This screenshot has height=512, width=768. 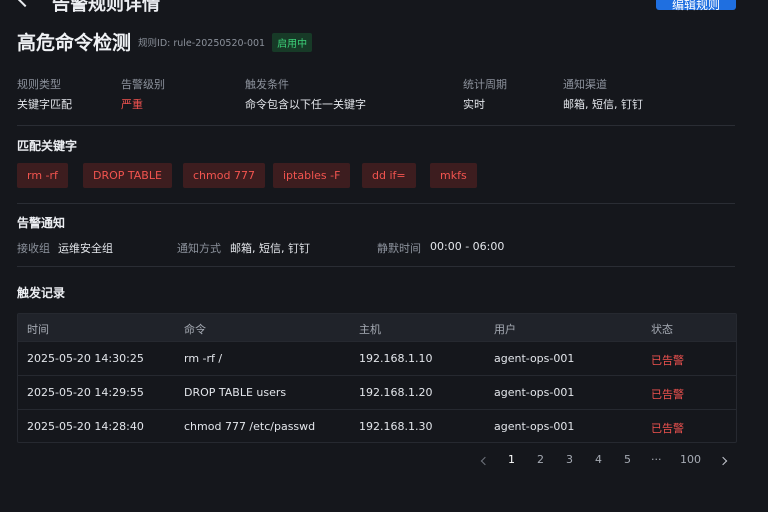 I want to click on column-header-status: 状态, so click(x=662, y=329).